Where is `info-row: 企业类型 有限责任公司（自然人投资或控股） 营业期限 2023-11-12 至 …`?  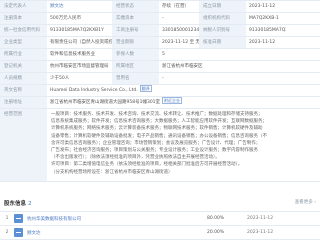 info-row: 企业类型 有限责任公司（自然人投资或控股） 营业期限 2023-11-12 至 … is located at coordinates (160, 43).